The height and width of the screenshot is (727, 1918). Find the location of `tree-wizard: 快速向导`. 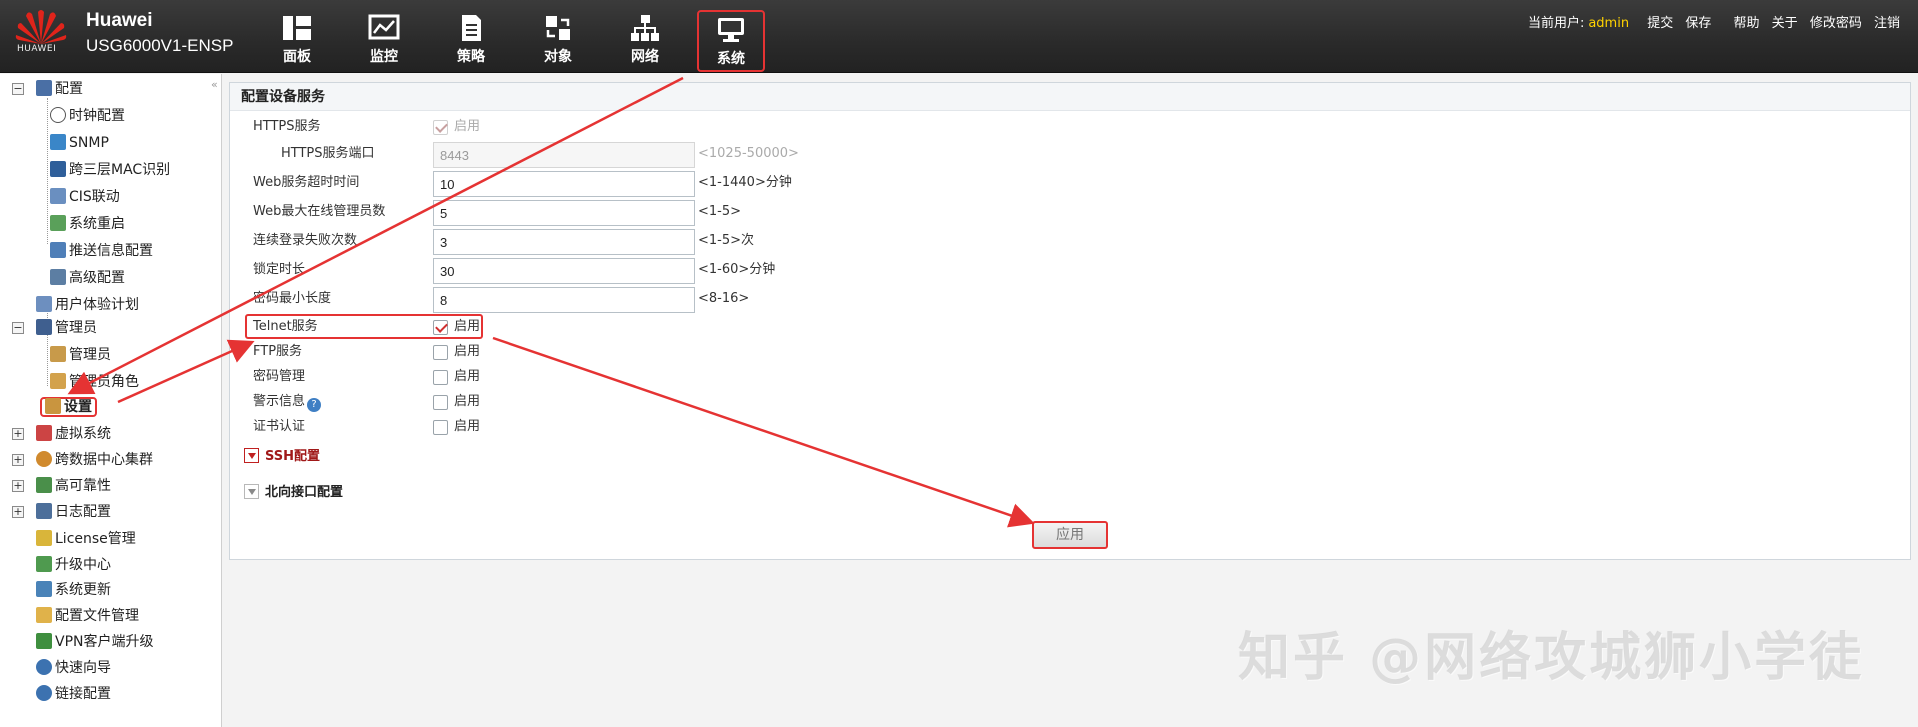

tree-wizard: 快速向导 is located at coordinates (73, 668).